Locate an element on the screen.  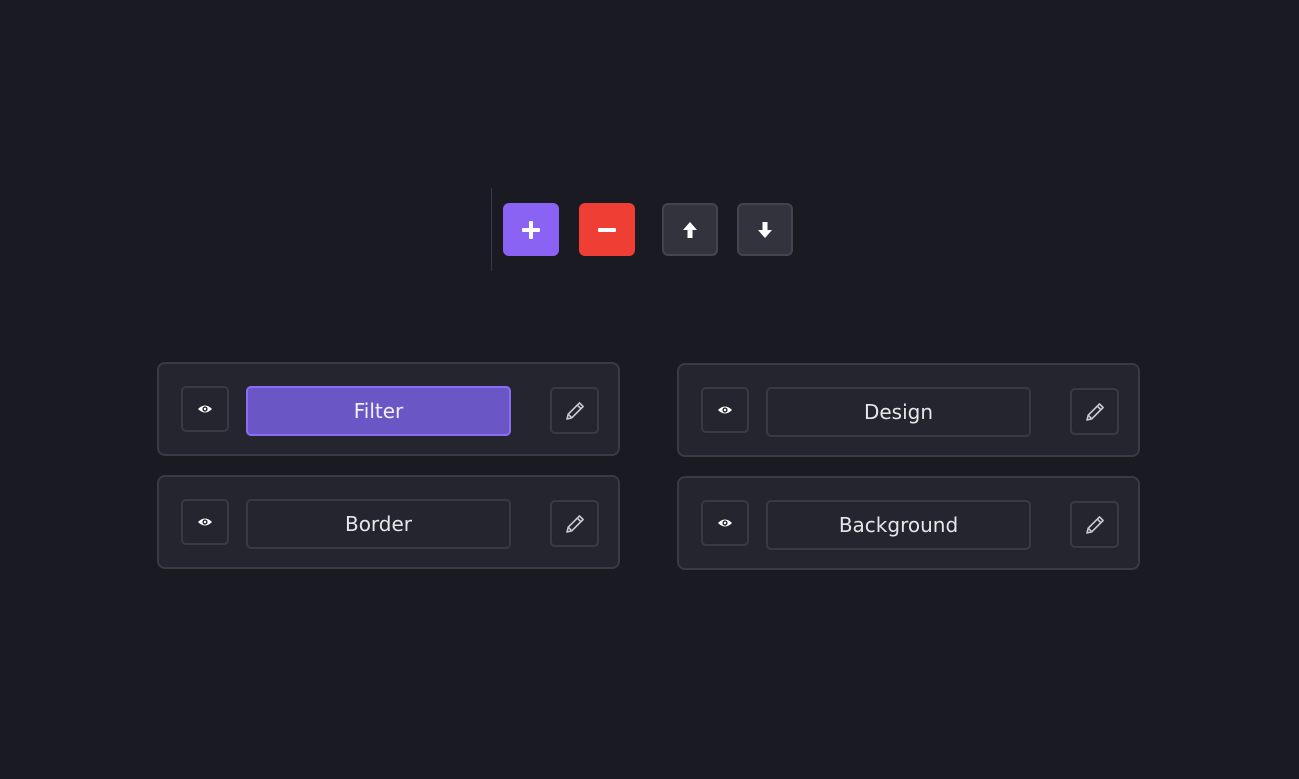
minus-icon is located at coordinates (607, 229).